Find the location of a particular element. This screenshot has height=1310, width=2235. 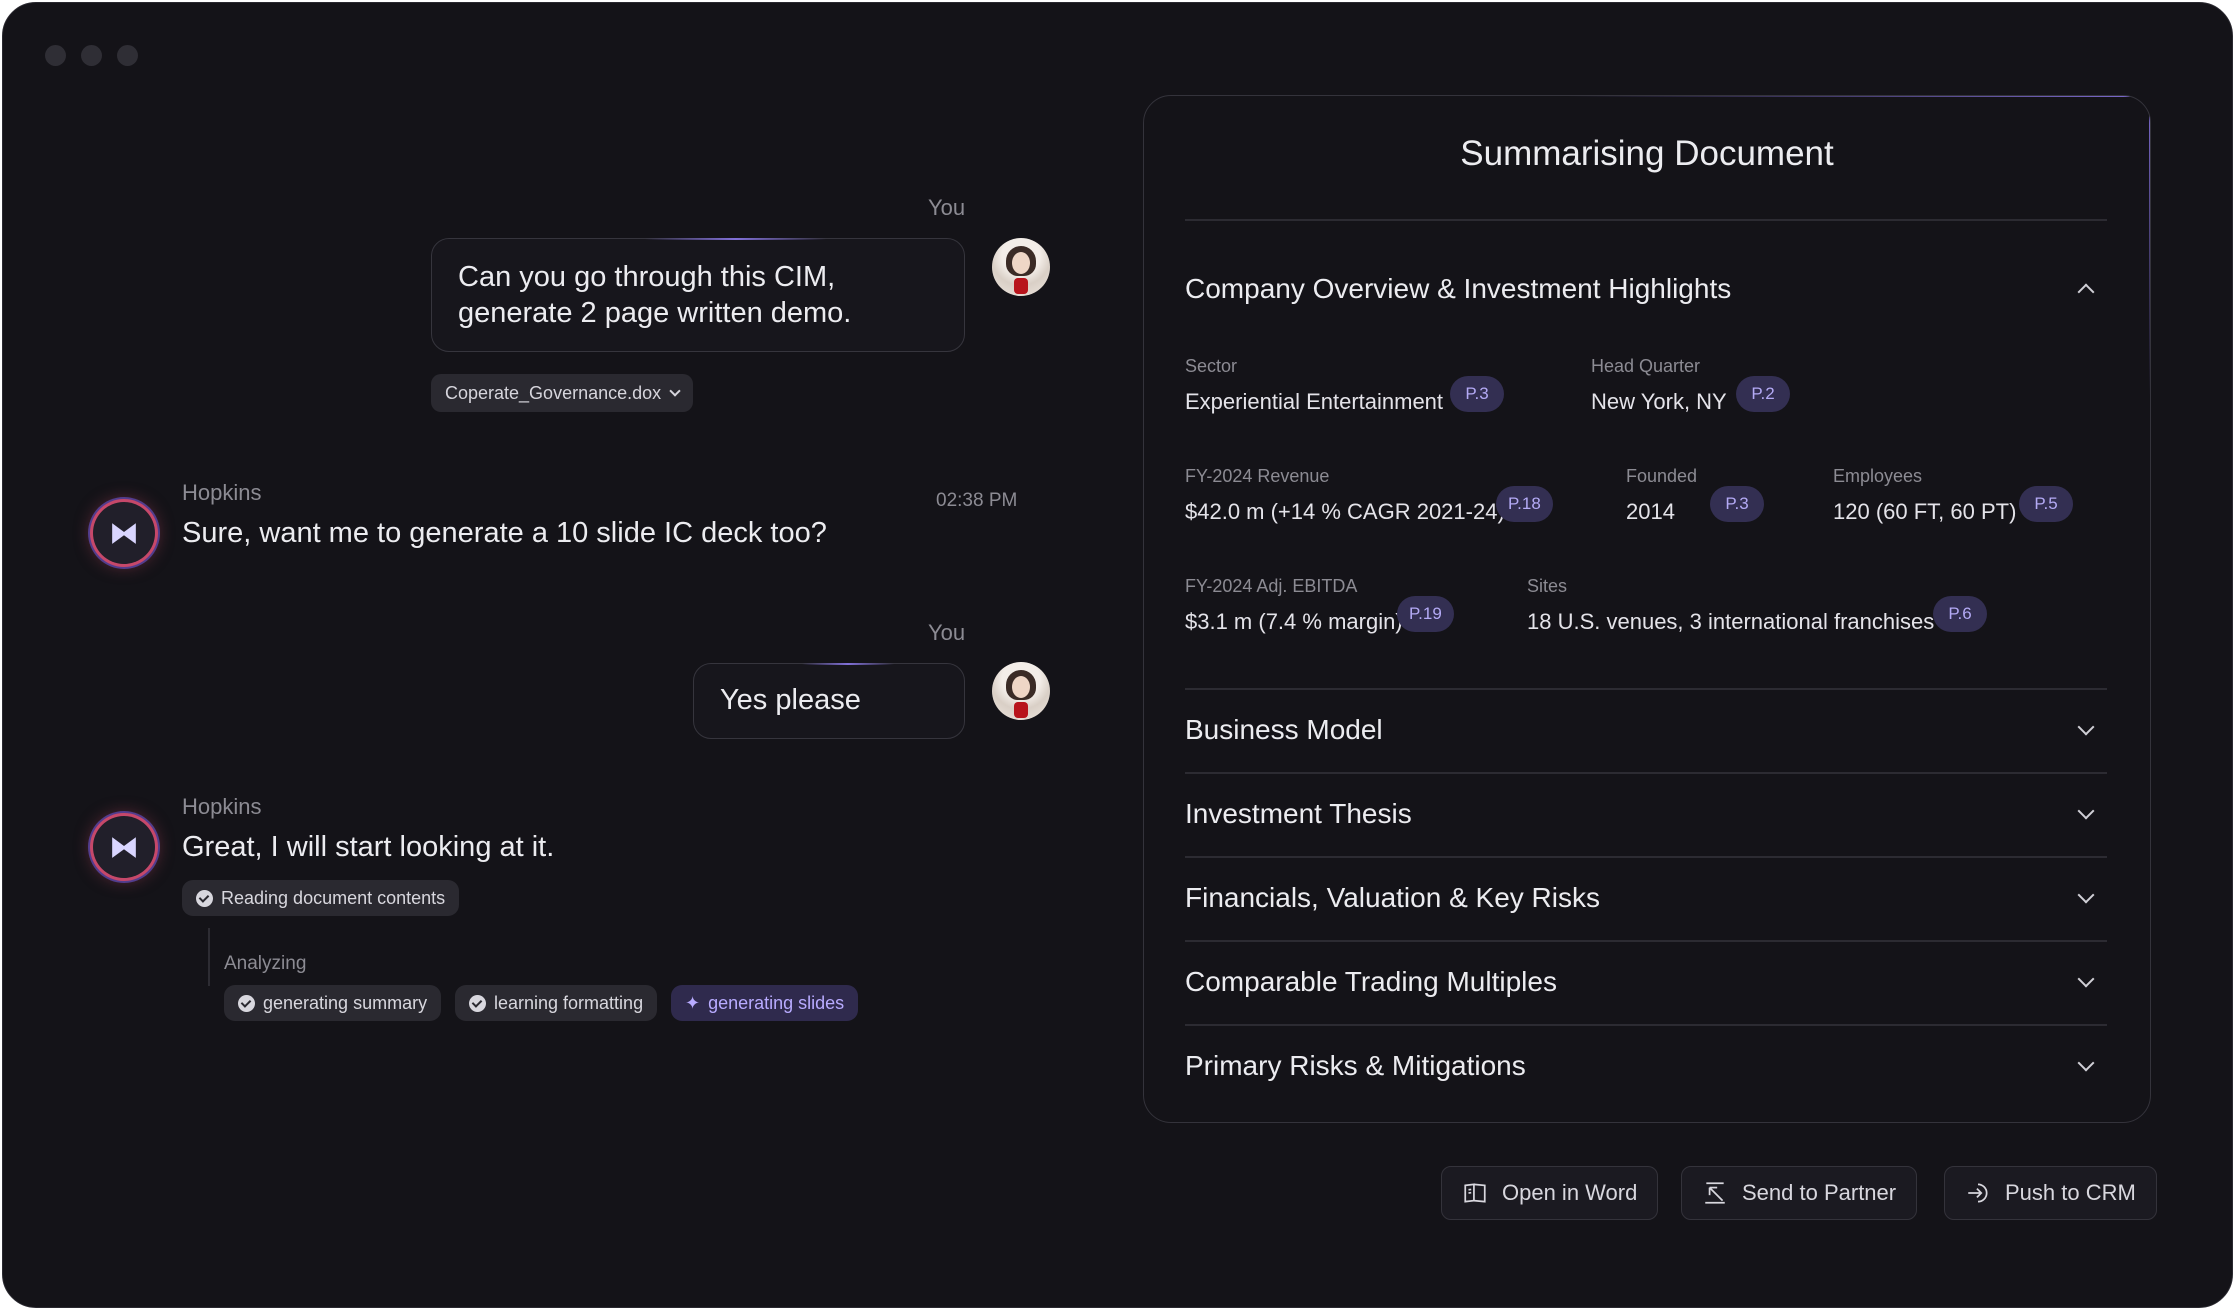

task-label: generating slides is located at coordinates (776, 1002).